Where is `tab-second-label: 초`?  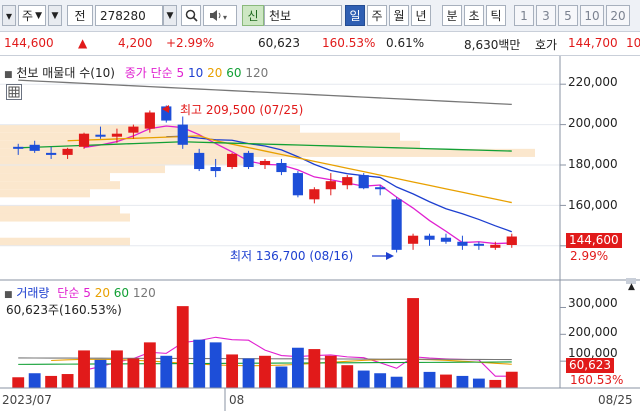 tab-second-label: 초 is located at coordinates (474, 16).